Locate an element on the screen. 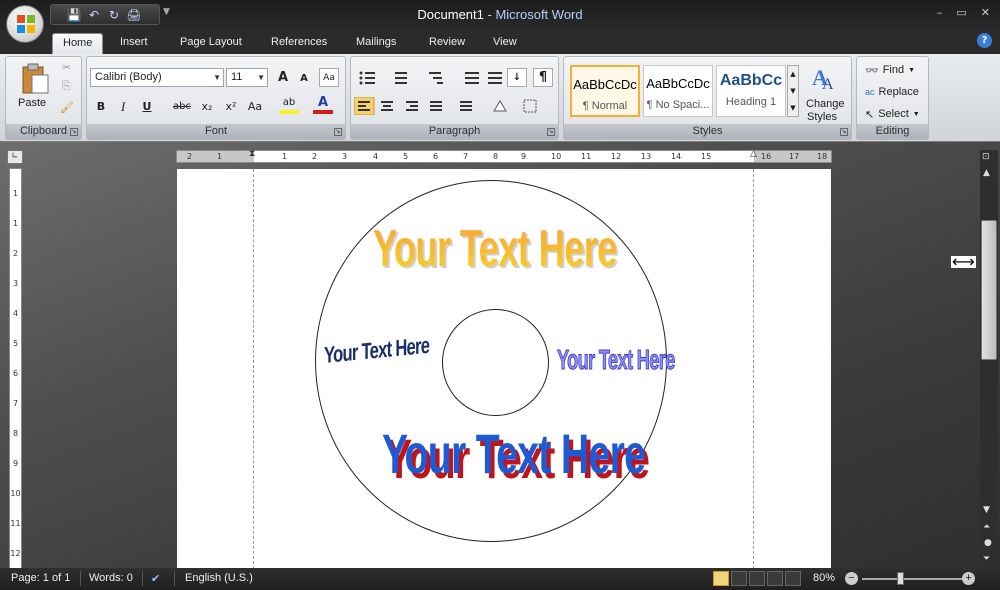 This screenshot has width=1000, height=590. page-count: Page: 1 of 1 is located at coordinates (40, 578).